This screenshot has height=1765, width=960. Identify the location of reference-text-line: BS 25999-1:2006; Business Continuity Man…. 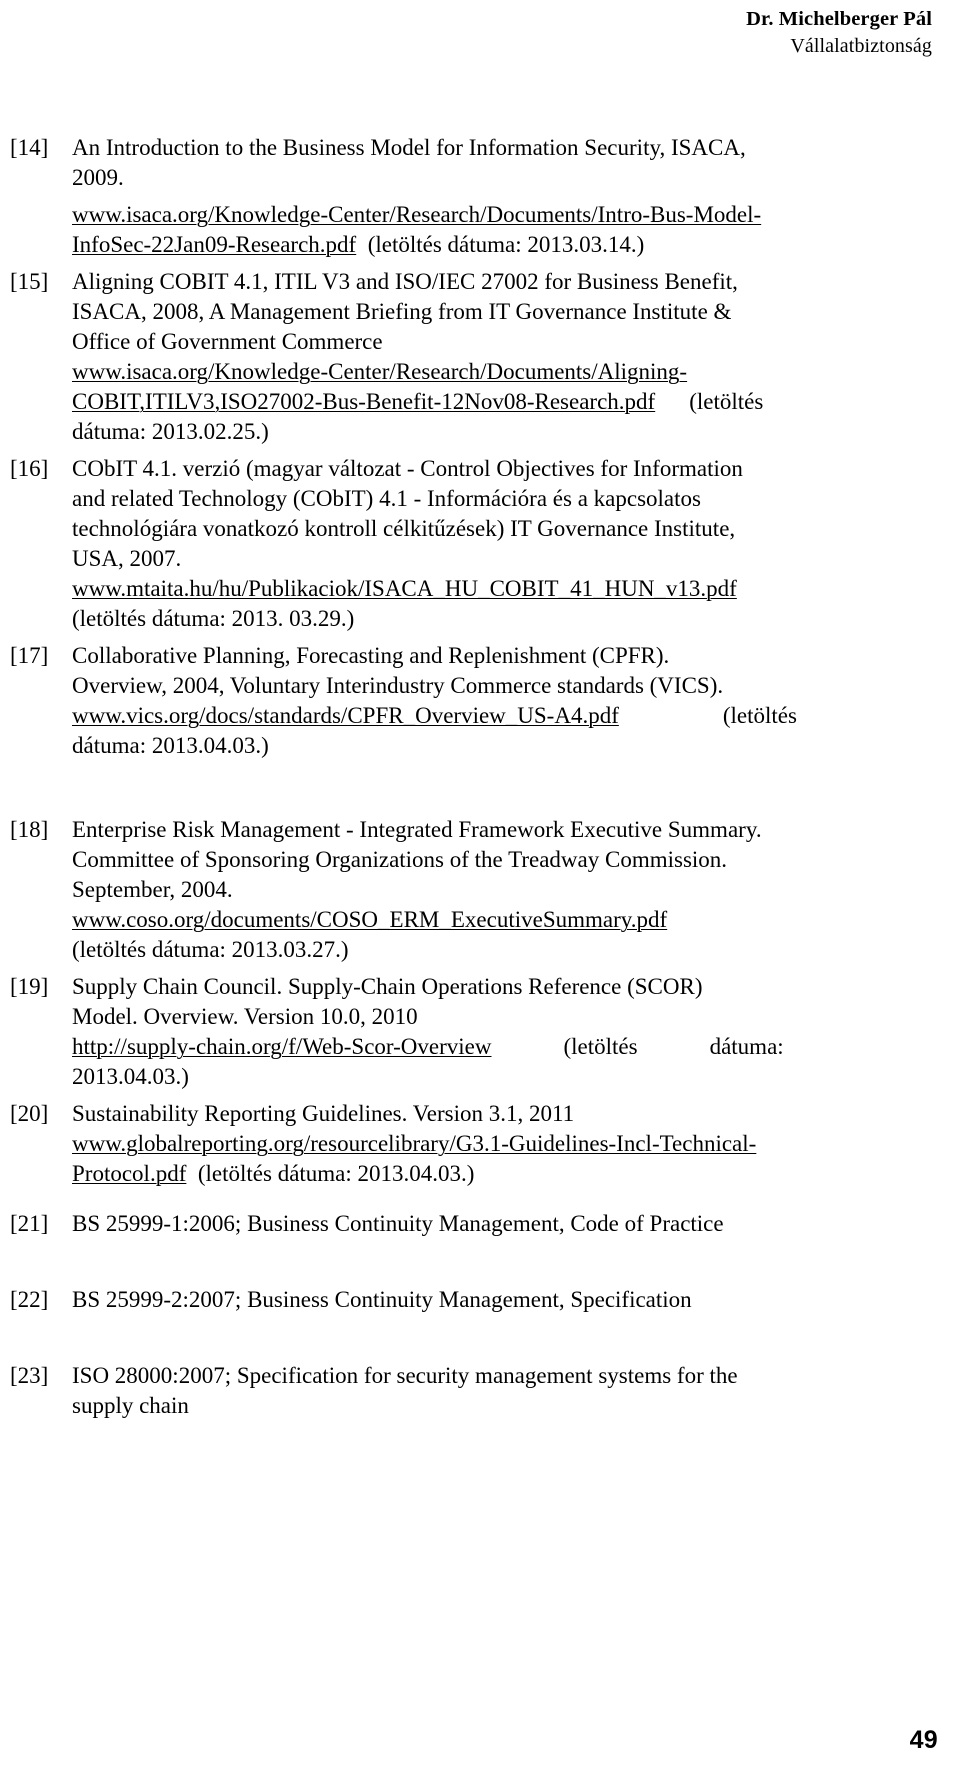
(398, 1223).